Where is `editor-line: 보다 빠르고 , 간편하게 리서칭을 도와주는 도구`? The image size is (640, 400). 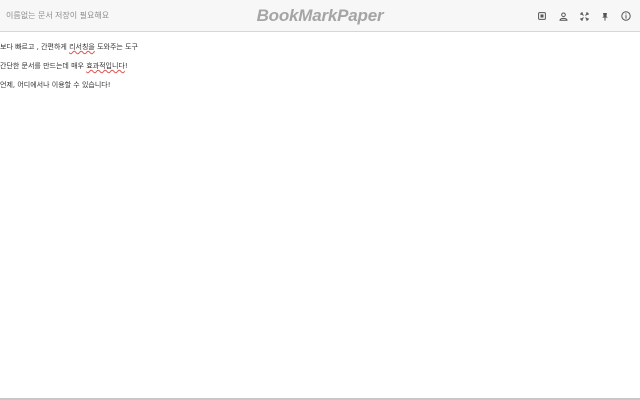 editor-line: 보다 빠르고 , 간편하게 리서칭을 도와주는 도구 is located at coordinates (320, 47).